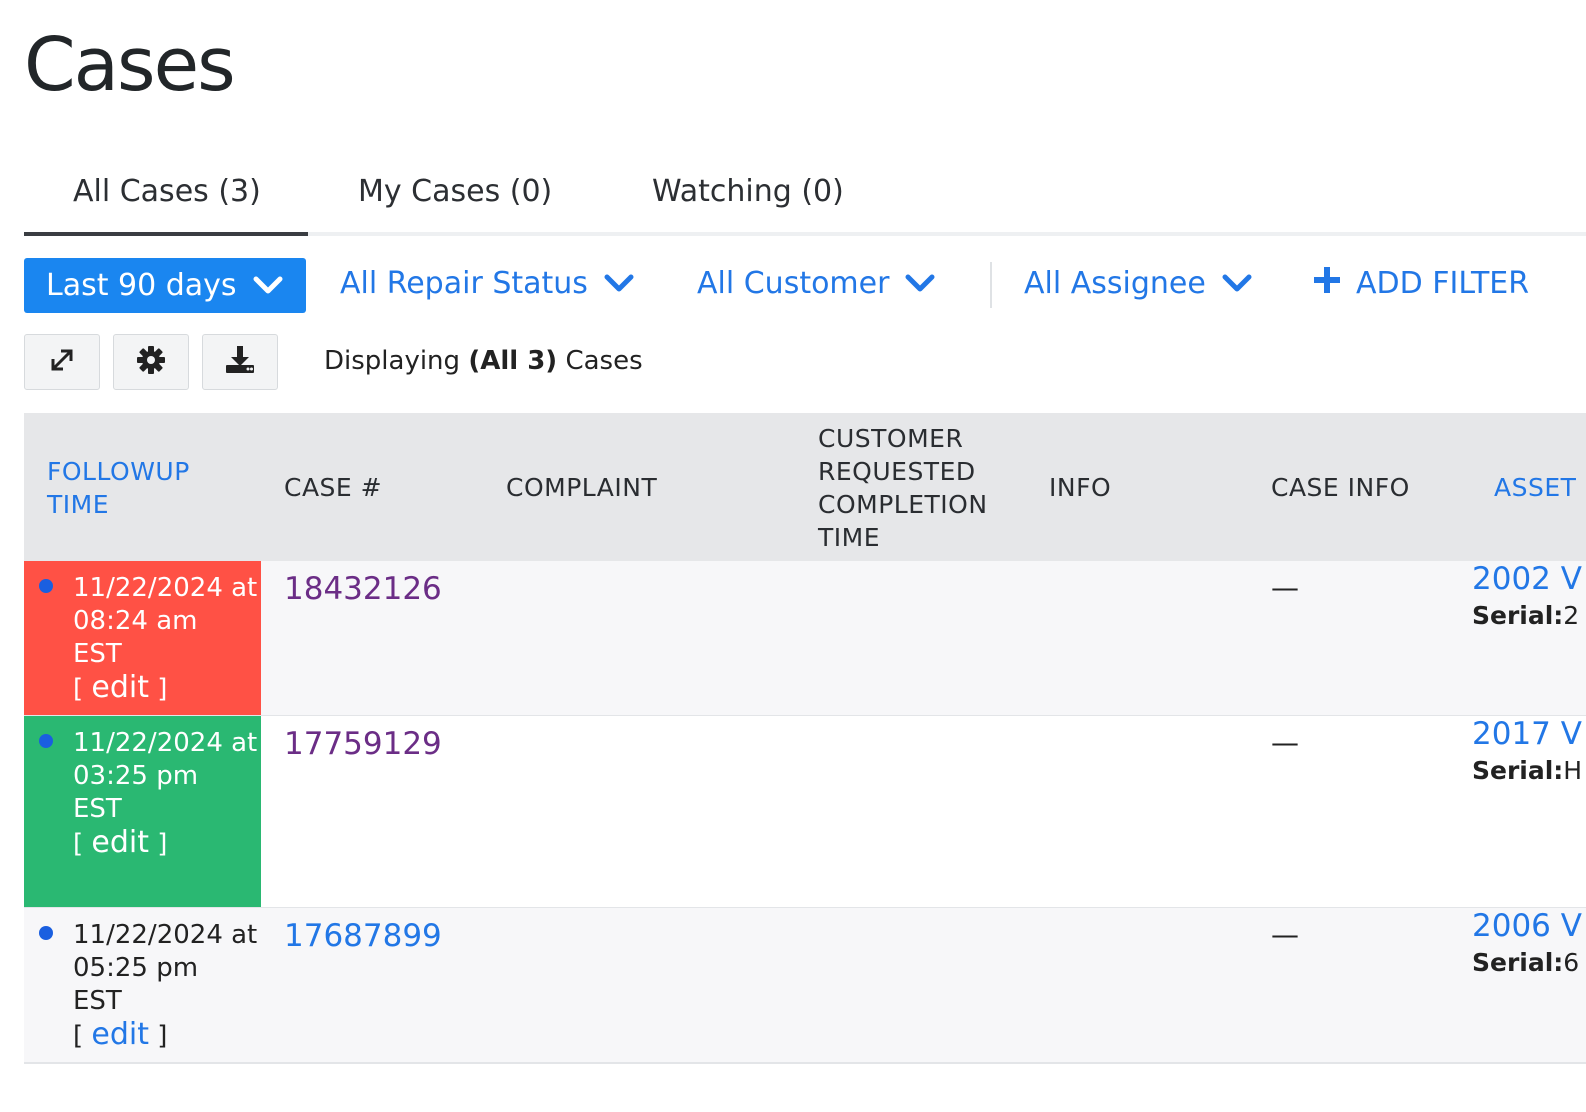 This screenshot has width=1586, height=1112. I want to click on asset-link: 2006 V, so click(1527, 926).